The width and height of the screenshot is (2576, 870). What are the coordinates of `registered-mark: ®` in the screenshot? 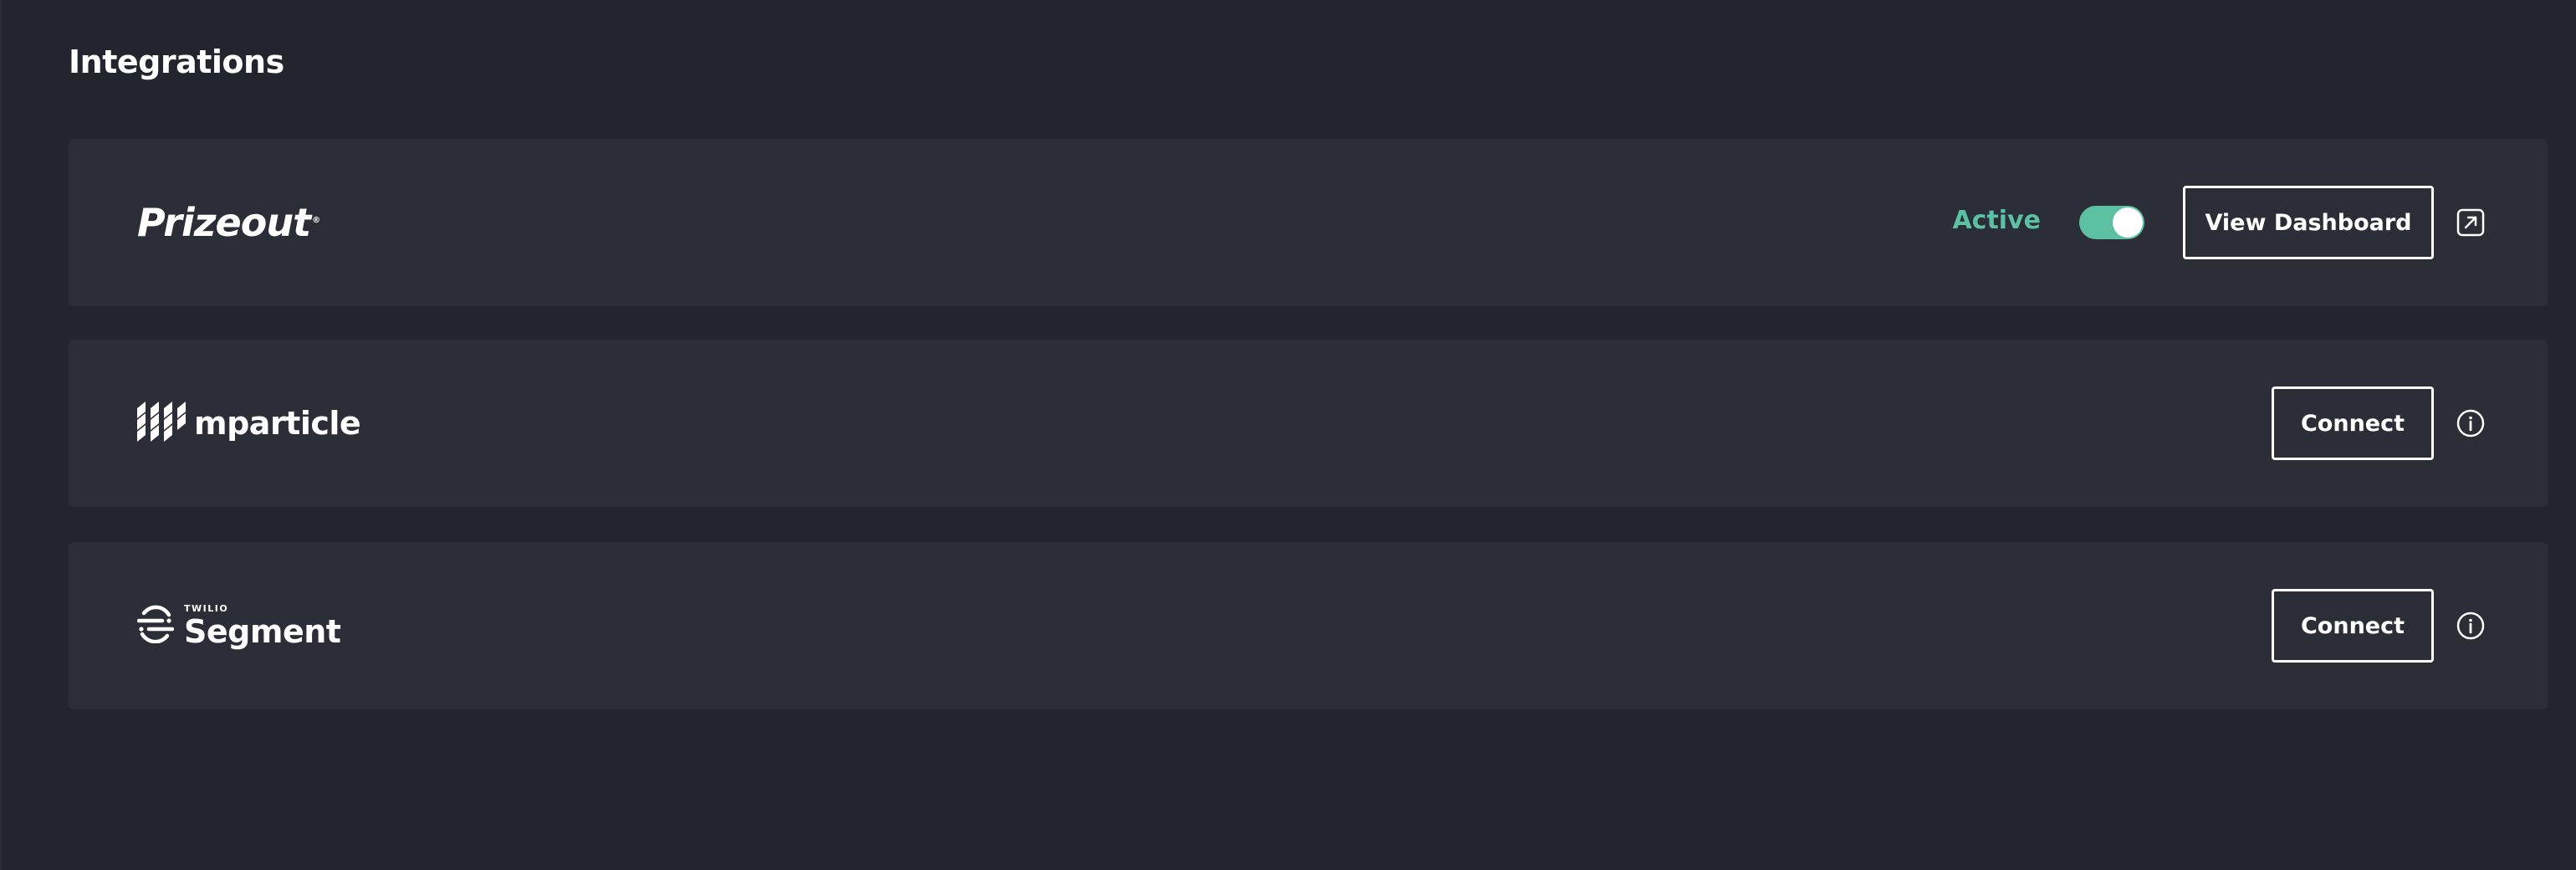 It's located at (316, 220).